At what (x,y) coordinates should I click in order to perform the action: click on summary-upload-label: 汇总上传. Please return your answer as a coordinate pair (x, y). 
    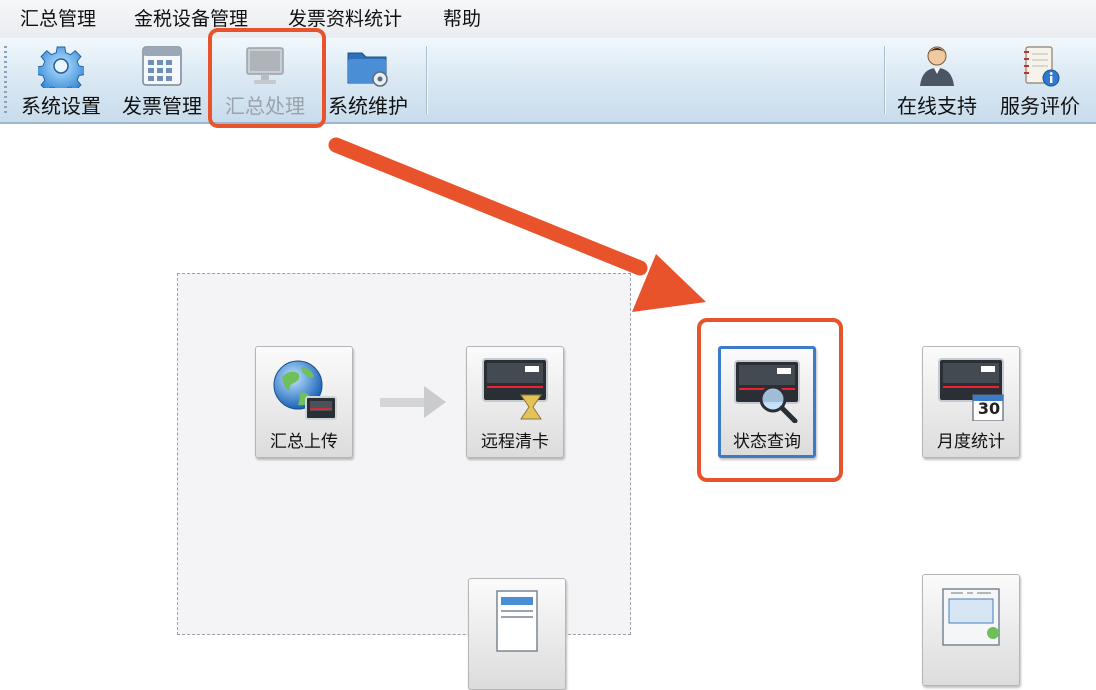
    Looking at the image, I should click on (304, 442).